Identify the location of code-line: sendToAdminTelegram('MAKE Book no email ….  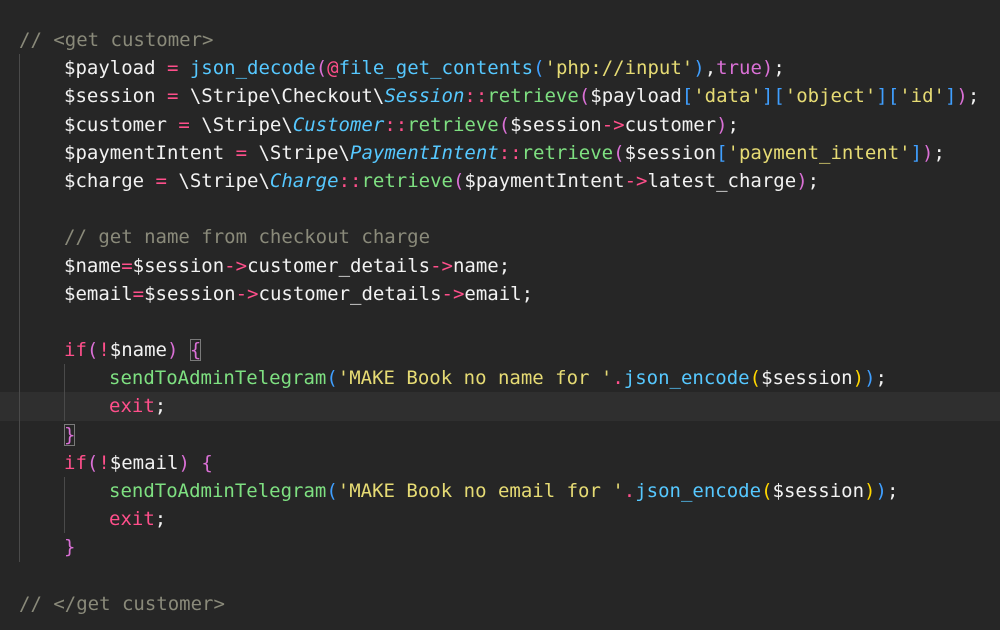
(500, 491).